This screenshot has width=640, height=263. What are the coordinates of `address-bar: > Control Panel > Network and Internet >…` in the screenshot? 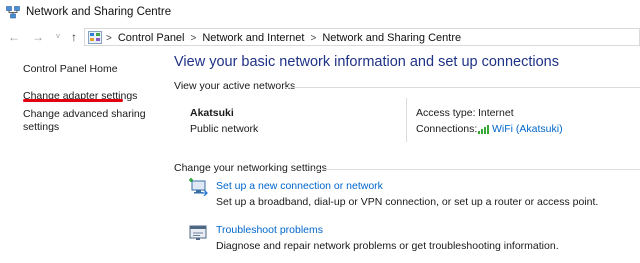 It's located at (362, 37).